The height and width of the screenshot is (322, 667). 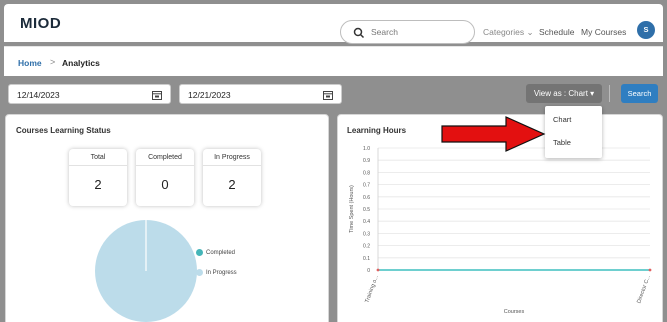 I want to click on app-logo: MIOD, so click(x=40, y=23).